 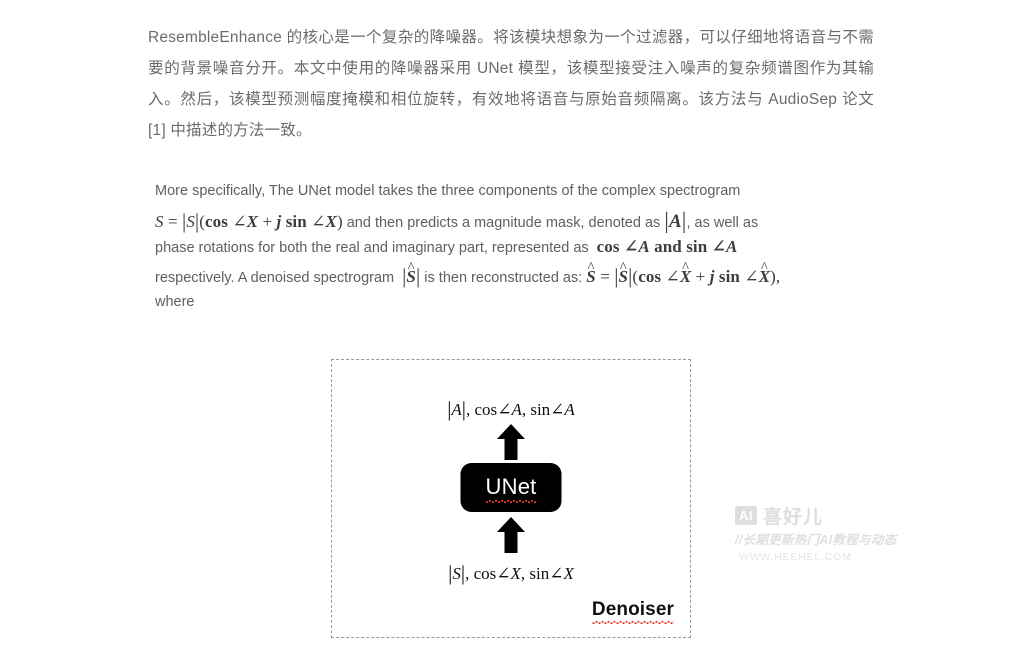 I want to click on denoiser-caption-text: Denoiser, so click(x=632, y=609).